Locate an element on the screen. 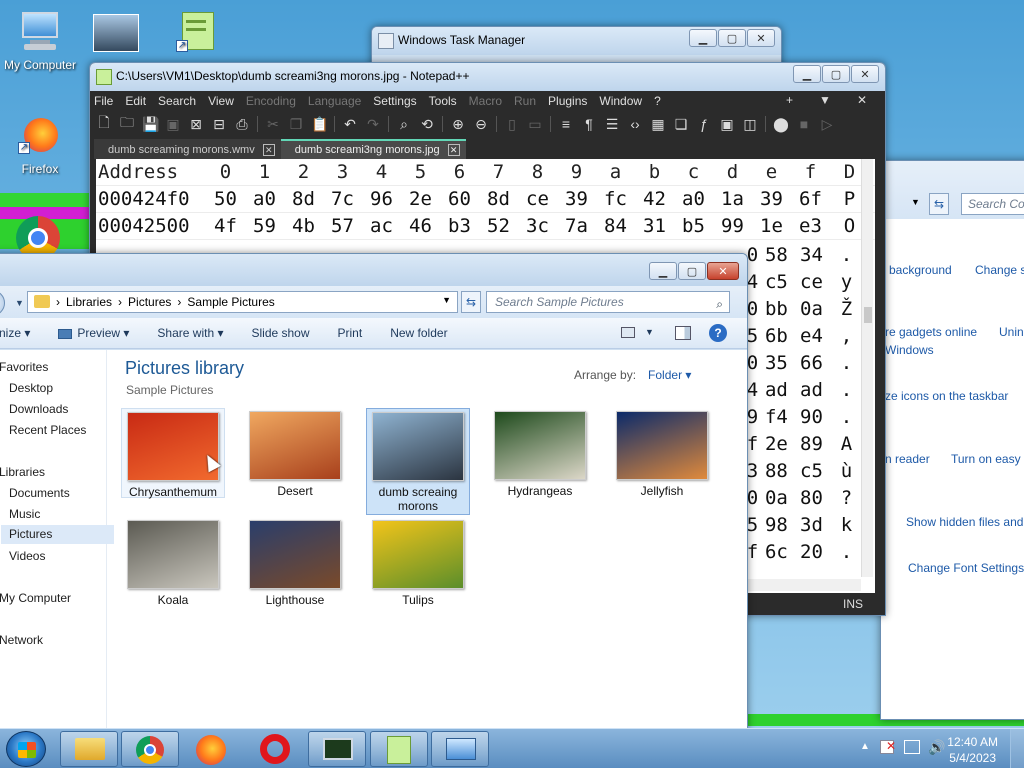  xml-tag-icon: ‹› is located at coordinates (635, 124).